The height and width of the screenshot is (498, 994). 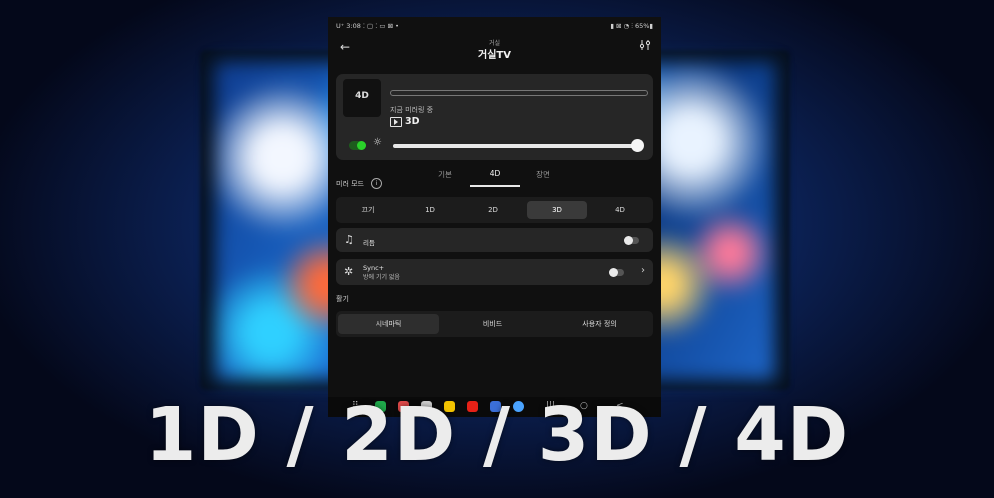 I want to click on sync-plus-label: Sync+, so click(x=374, y=268).